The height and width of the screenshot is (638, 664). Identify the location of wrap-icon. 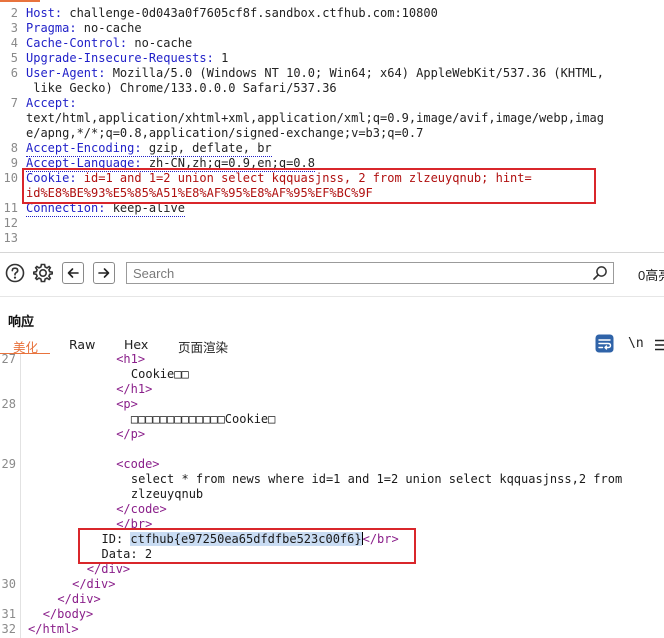
(604, 343).